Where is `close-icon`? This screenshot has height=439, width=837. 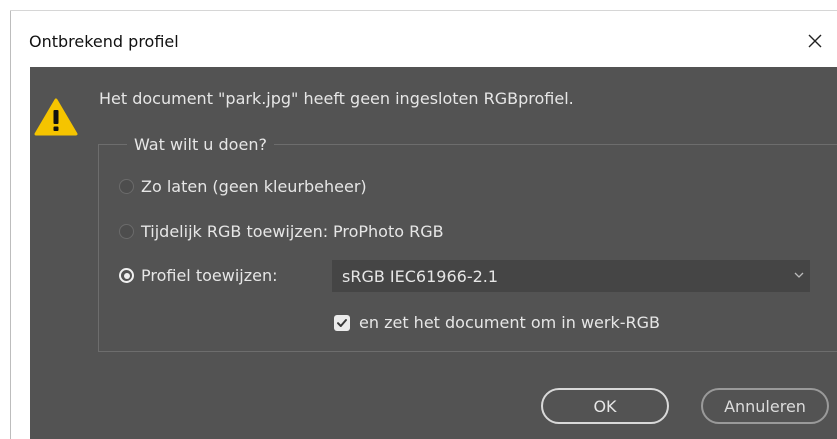
close-icon is located at coordinates (815, 41).